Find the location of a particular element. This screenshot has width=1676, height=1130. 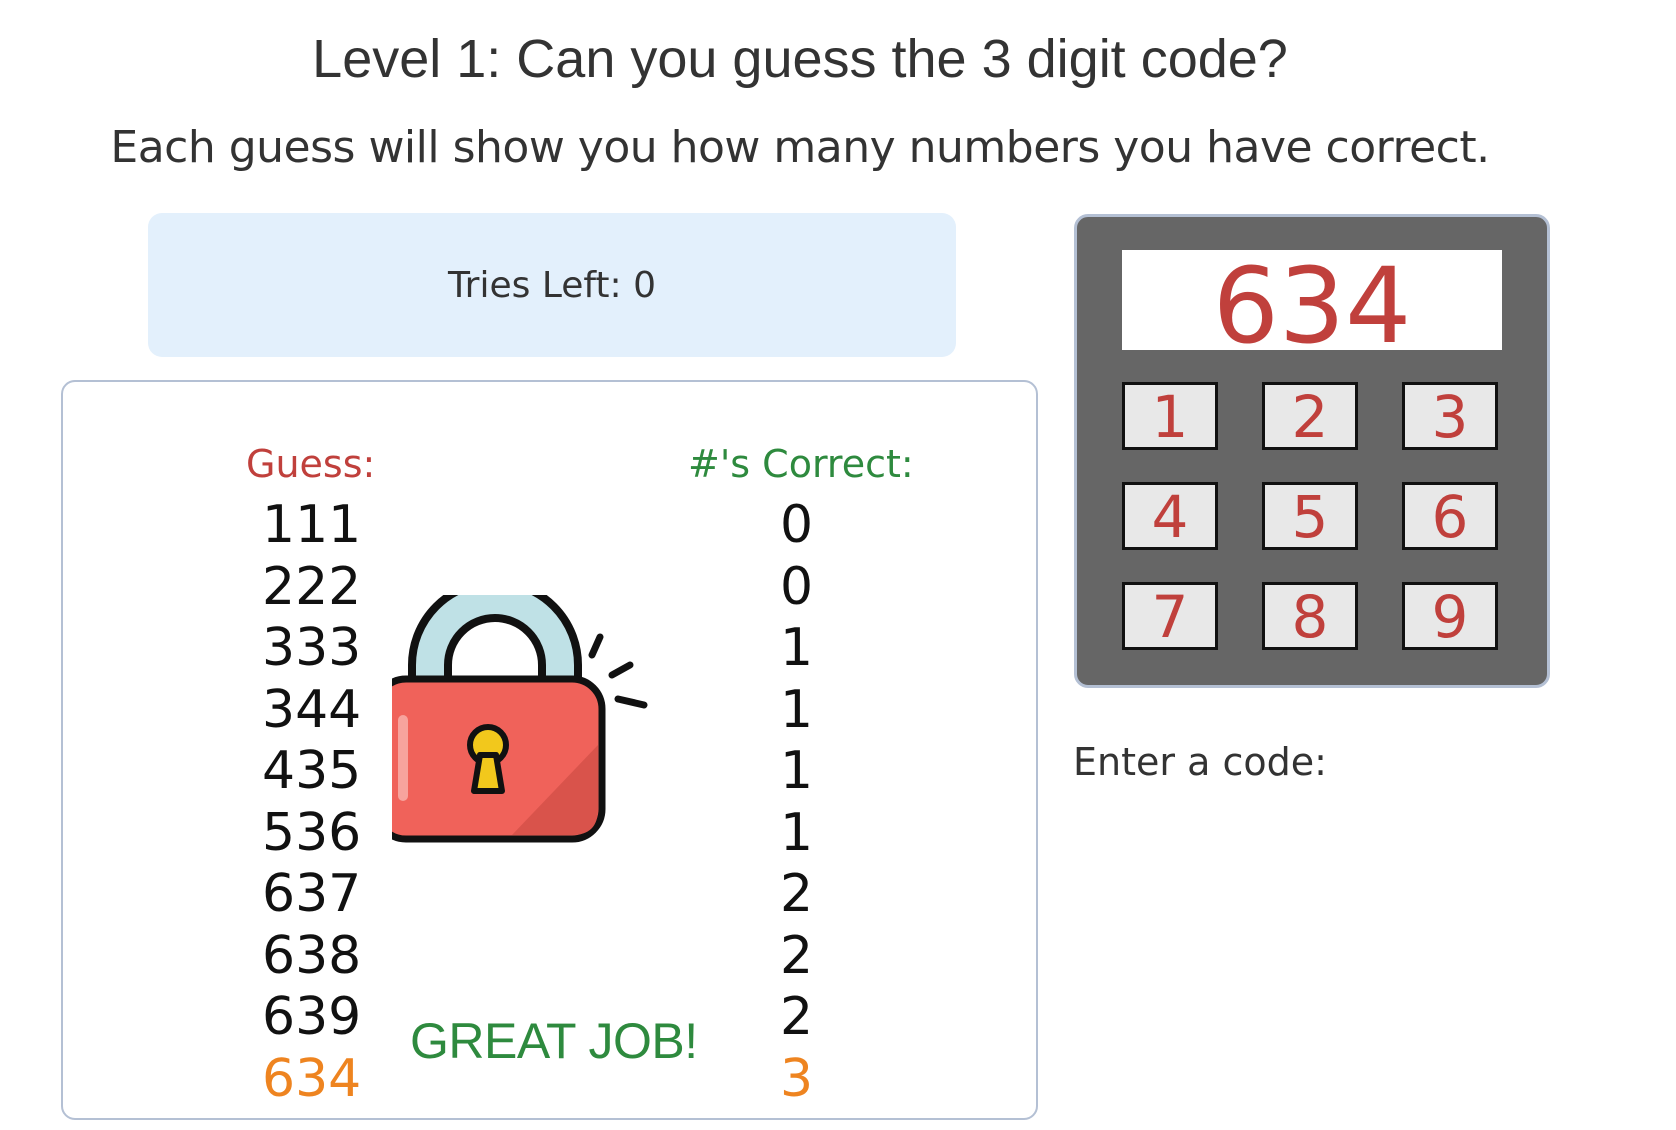

guess-row: 638 is located at coordinates (312, 955).